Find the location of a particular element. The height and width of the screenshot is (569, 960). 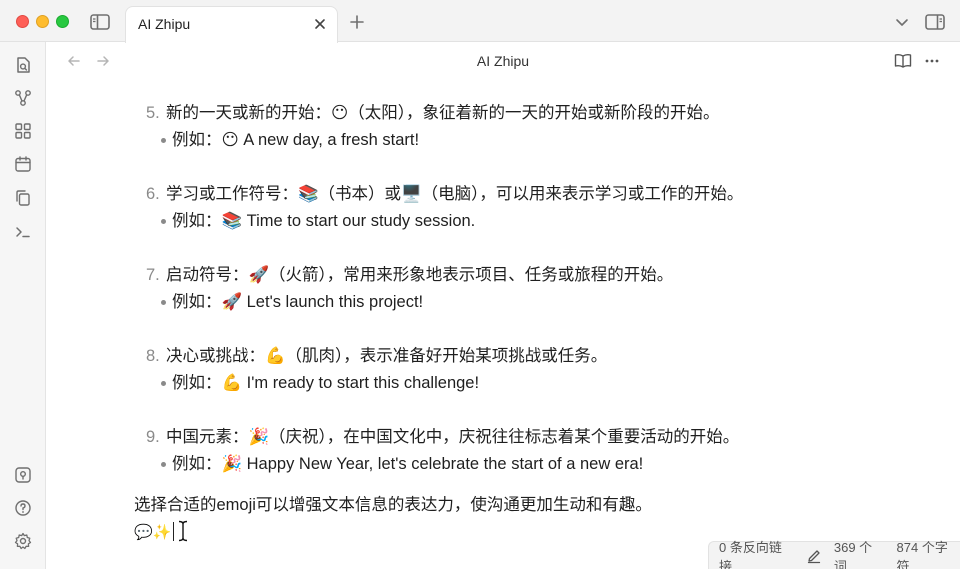

ibeam-cursor-icon is located at coordinates (183, 535).